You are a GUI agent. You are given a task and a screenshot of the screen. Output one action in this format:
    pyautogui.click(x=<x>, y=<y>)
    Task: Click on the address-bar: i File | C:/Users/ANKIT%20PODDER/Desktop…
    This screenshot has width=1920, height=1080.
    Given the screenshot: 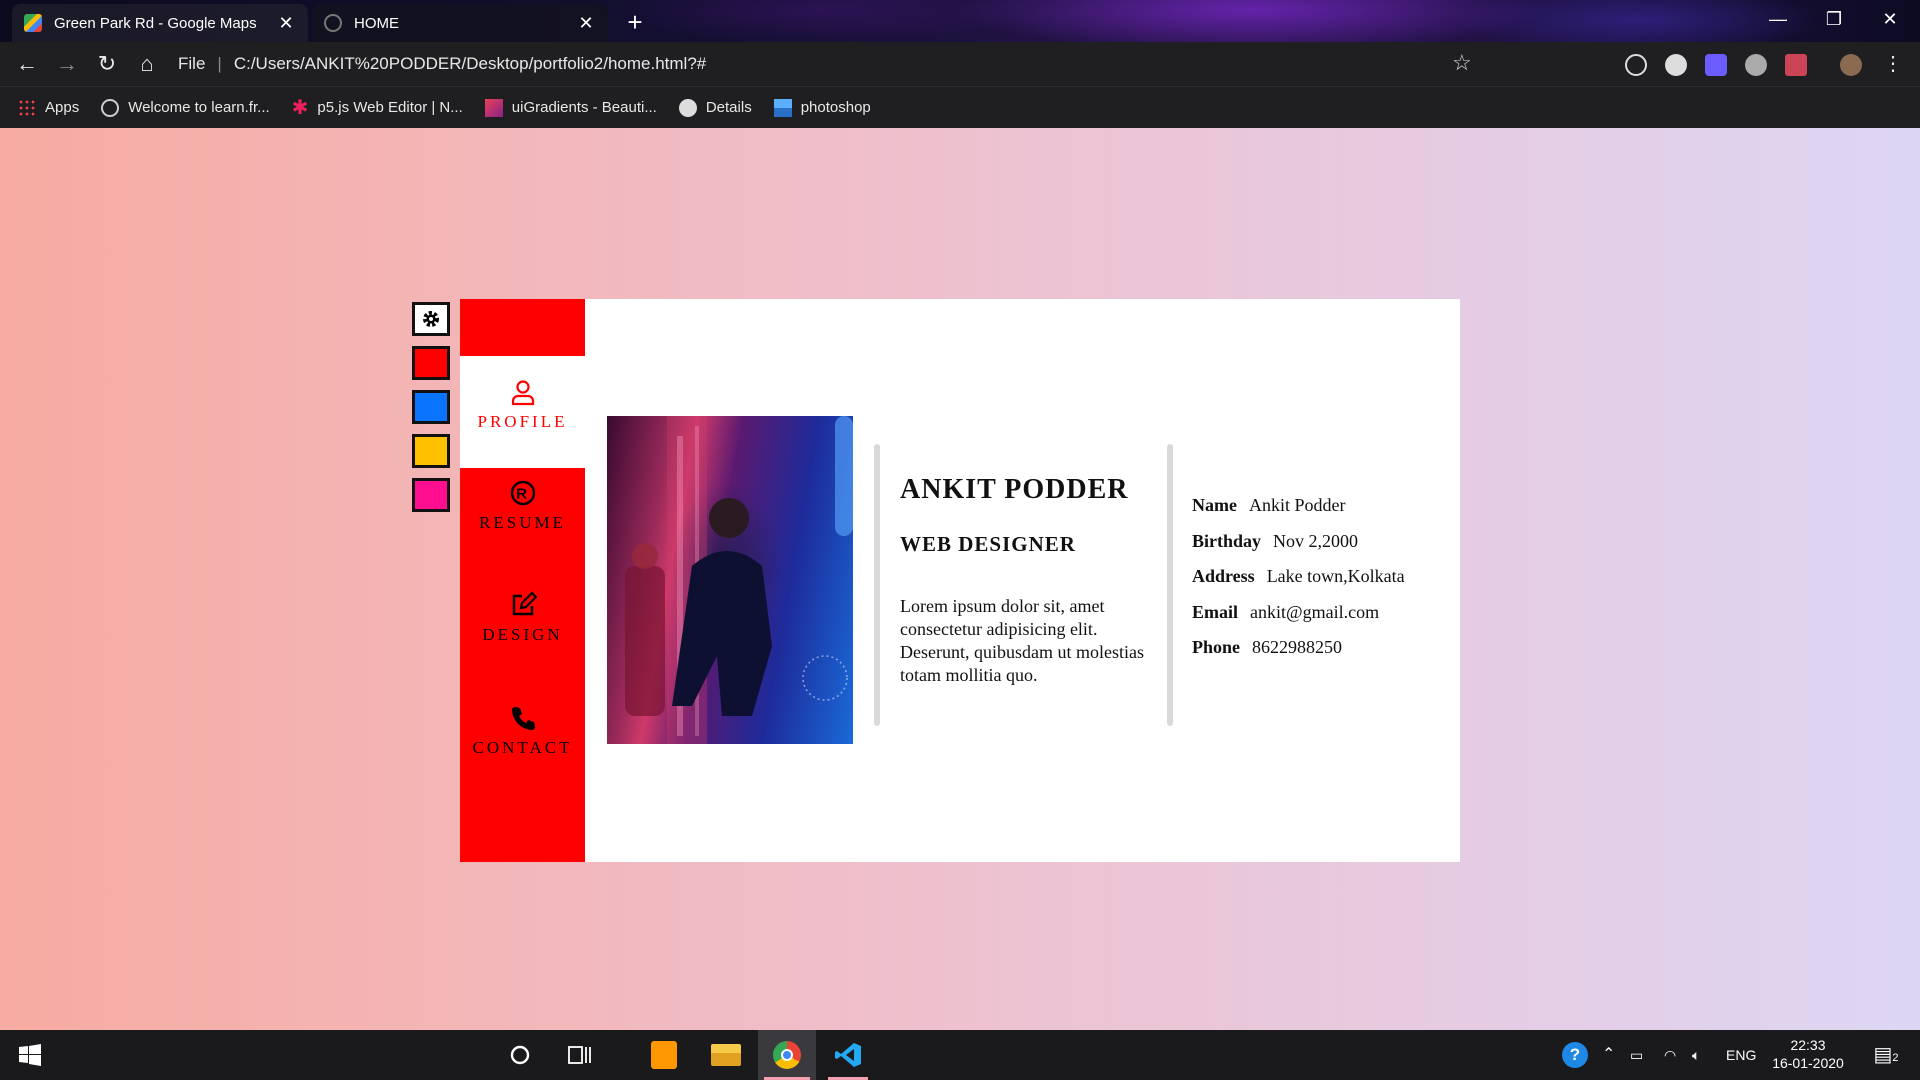 What is the action you would take?
    pyautogui.click(x=833, y=155)
    